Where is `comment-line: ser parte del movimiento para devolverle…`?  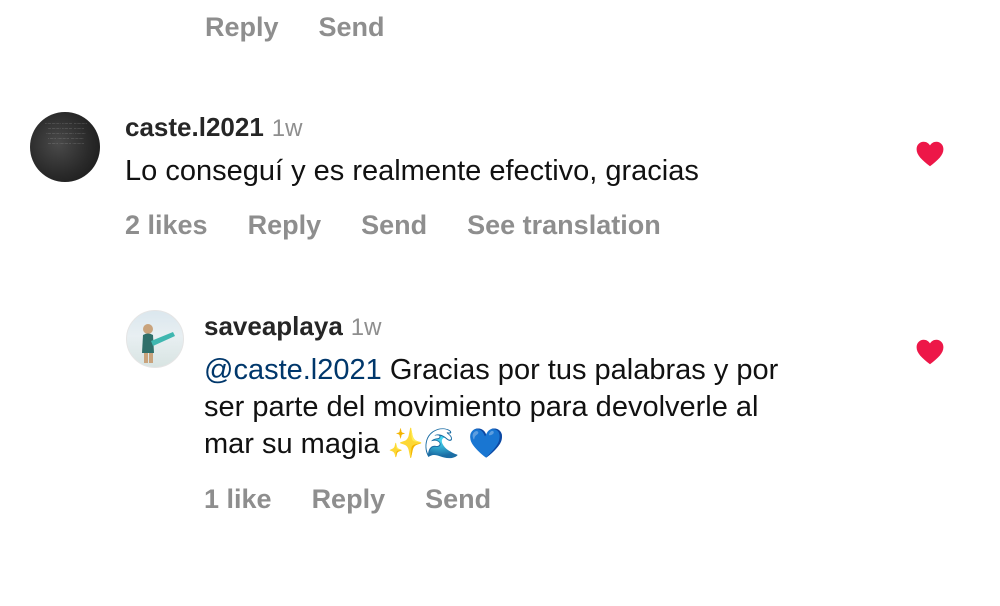
comment-line: ser parte del movimiento para devolverle… is located at coordinates (481, 407).